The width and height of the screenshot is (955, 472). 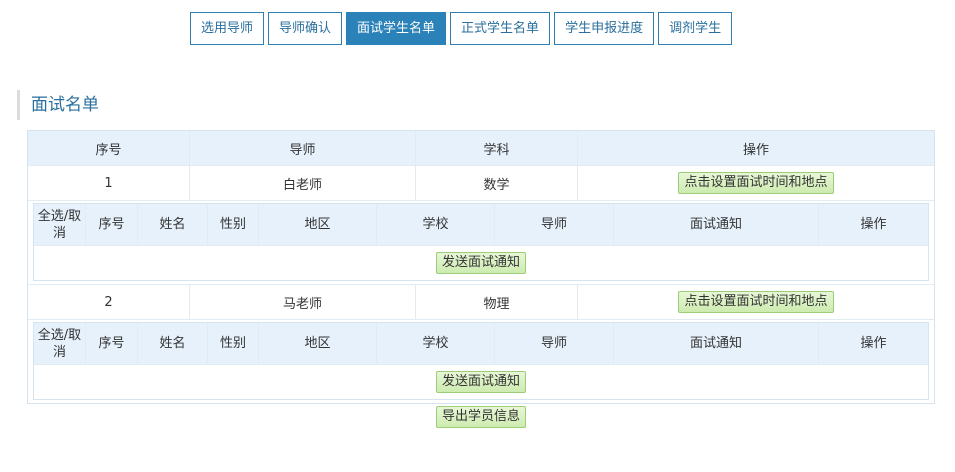 I want to click on row-teacher: 白老师, so click(x=303, y=183).